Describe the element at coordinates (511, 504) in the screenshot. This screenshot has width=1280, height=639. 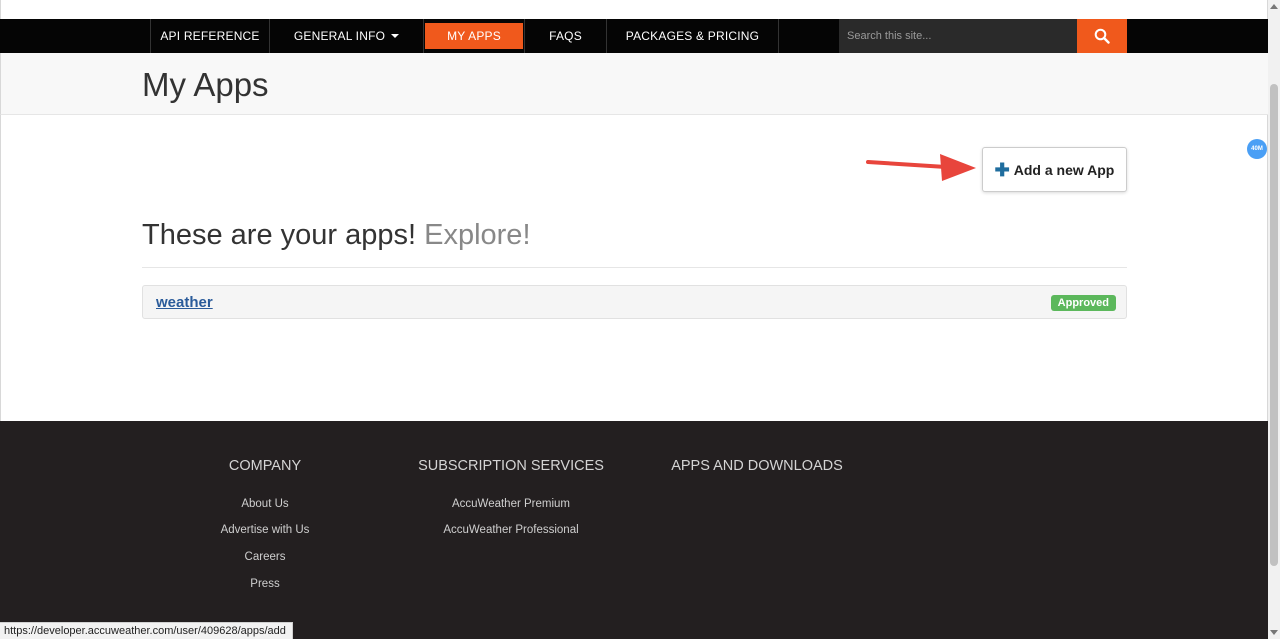
I see `footer-link-premium: AccuWeather Premium` at that location.